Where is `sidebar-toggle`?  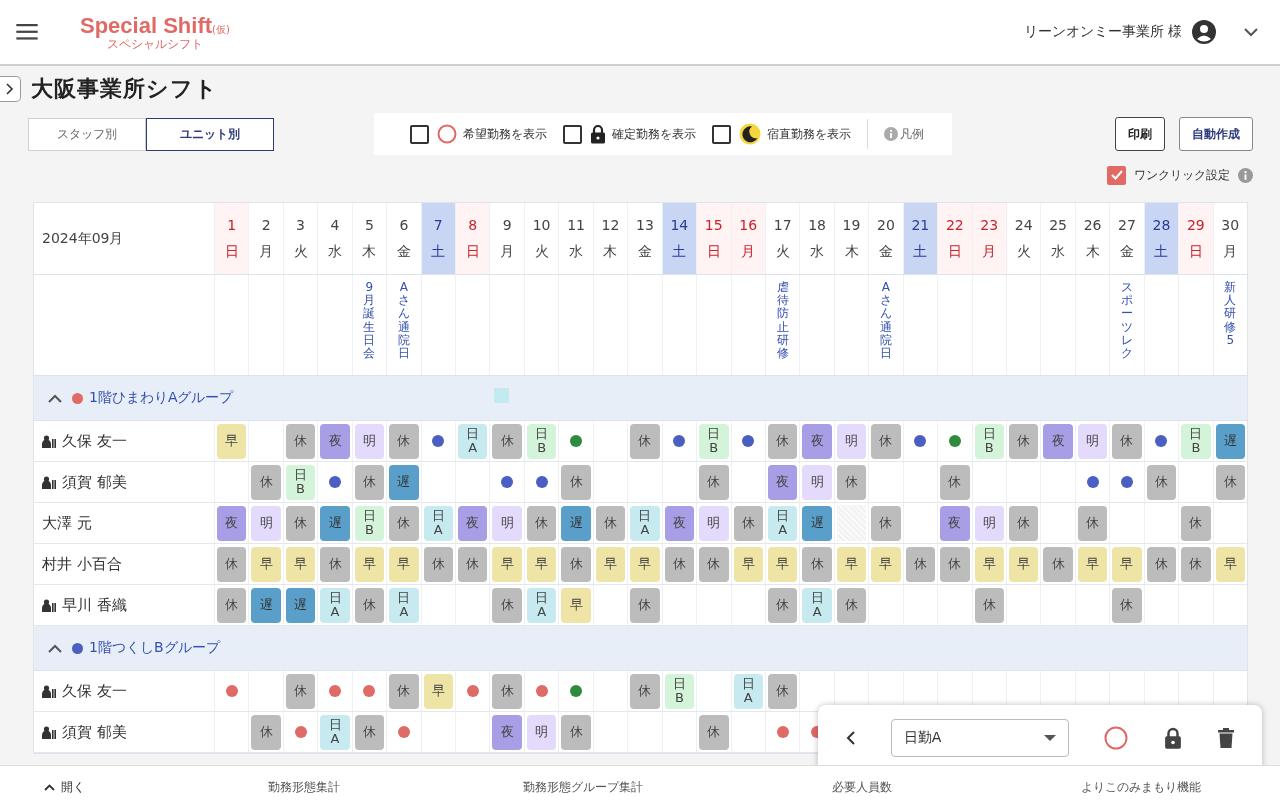 sidebar-toggle is located at coordinates (10, 89).